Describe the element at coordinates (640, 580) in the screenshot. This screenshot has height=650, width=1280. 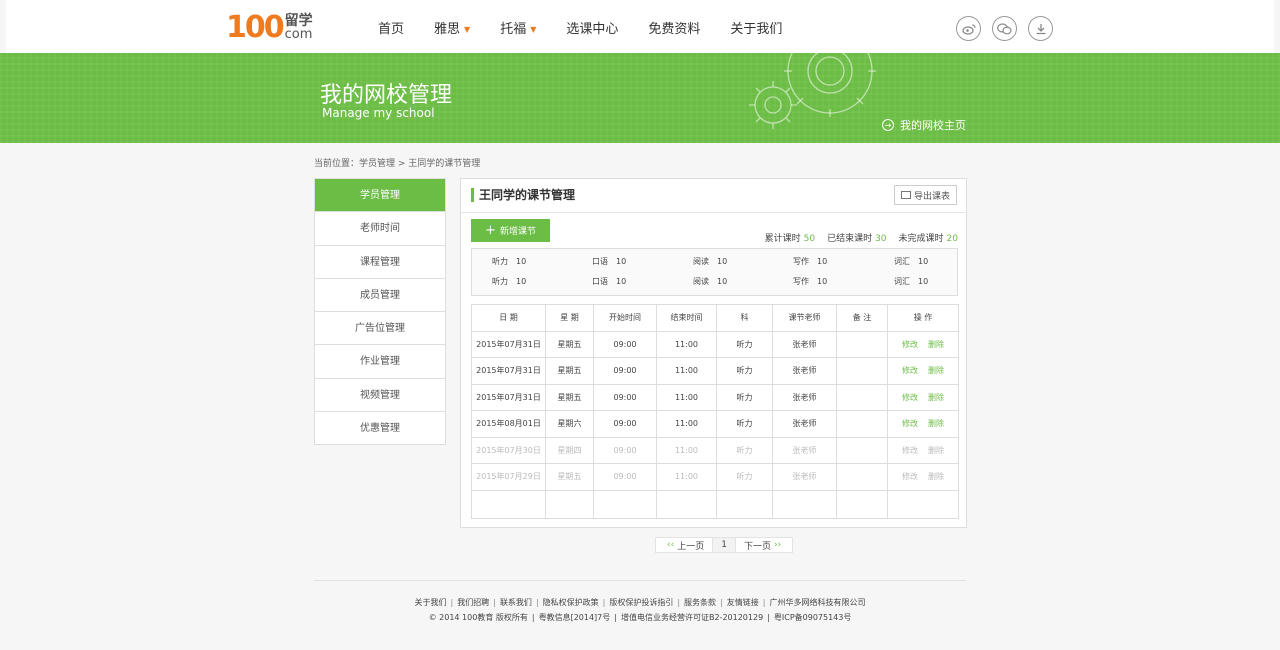
I see `footer-divider` at that location.